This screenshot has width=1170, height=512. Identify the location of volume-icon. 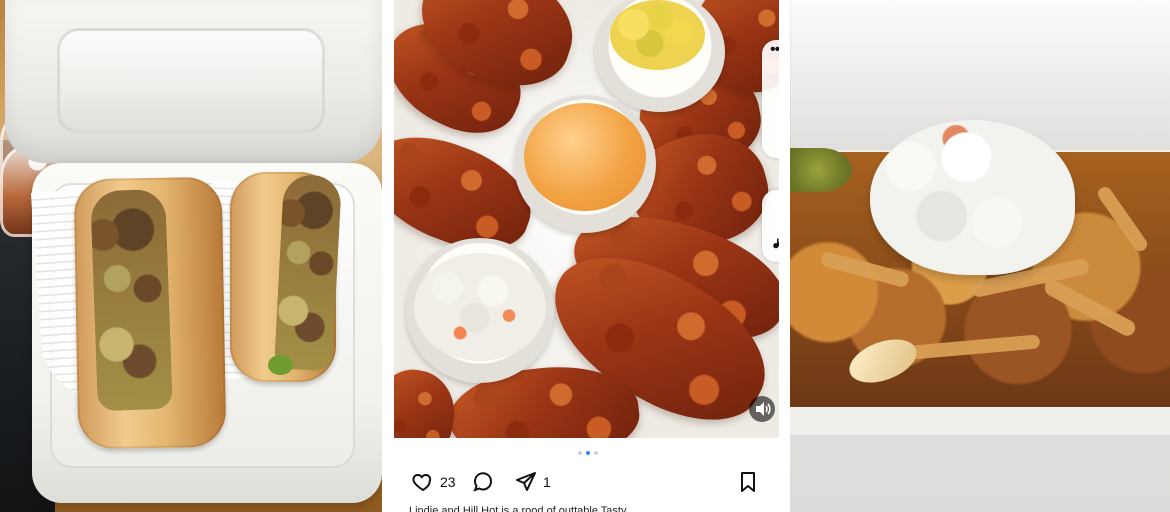
(762, 409).